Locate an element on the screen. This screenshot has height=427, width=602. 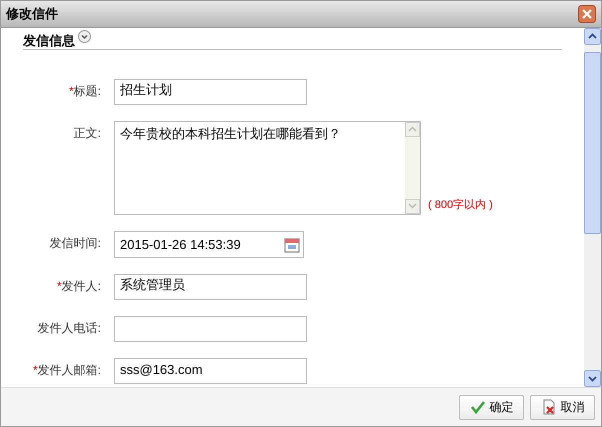
checkmark-icon is located at coordinates (478, 407).